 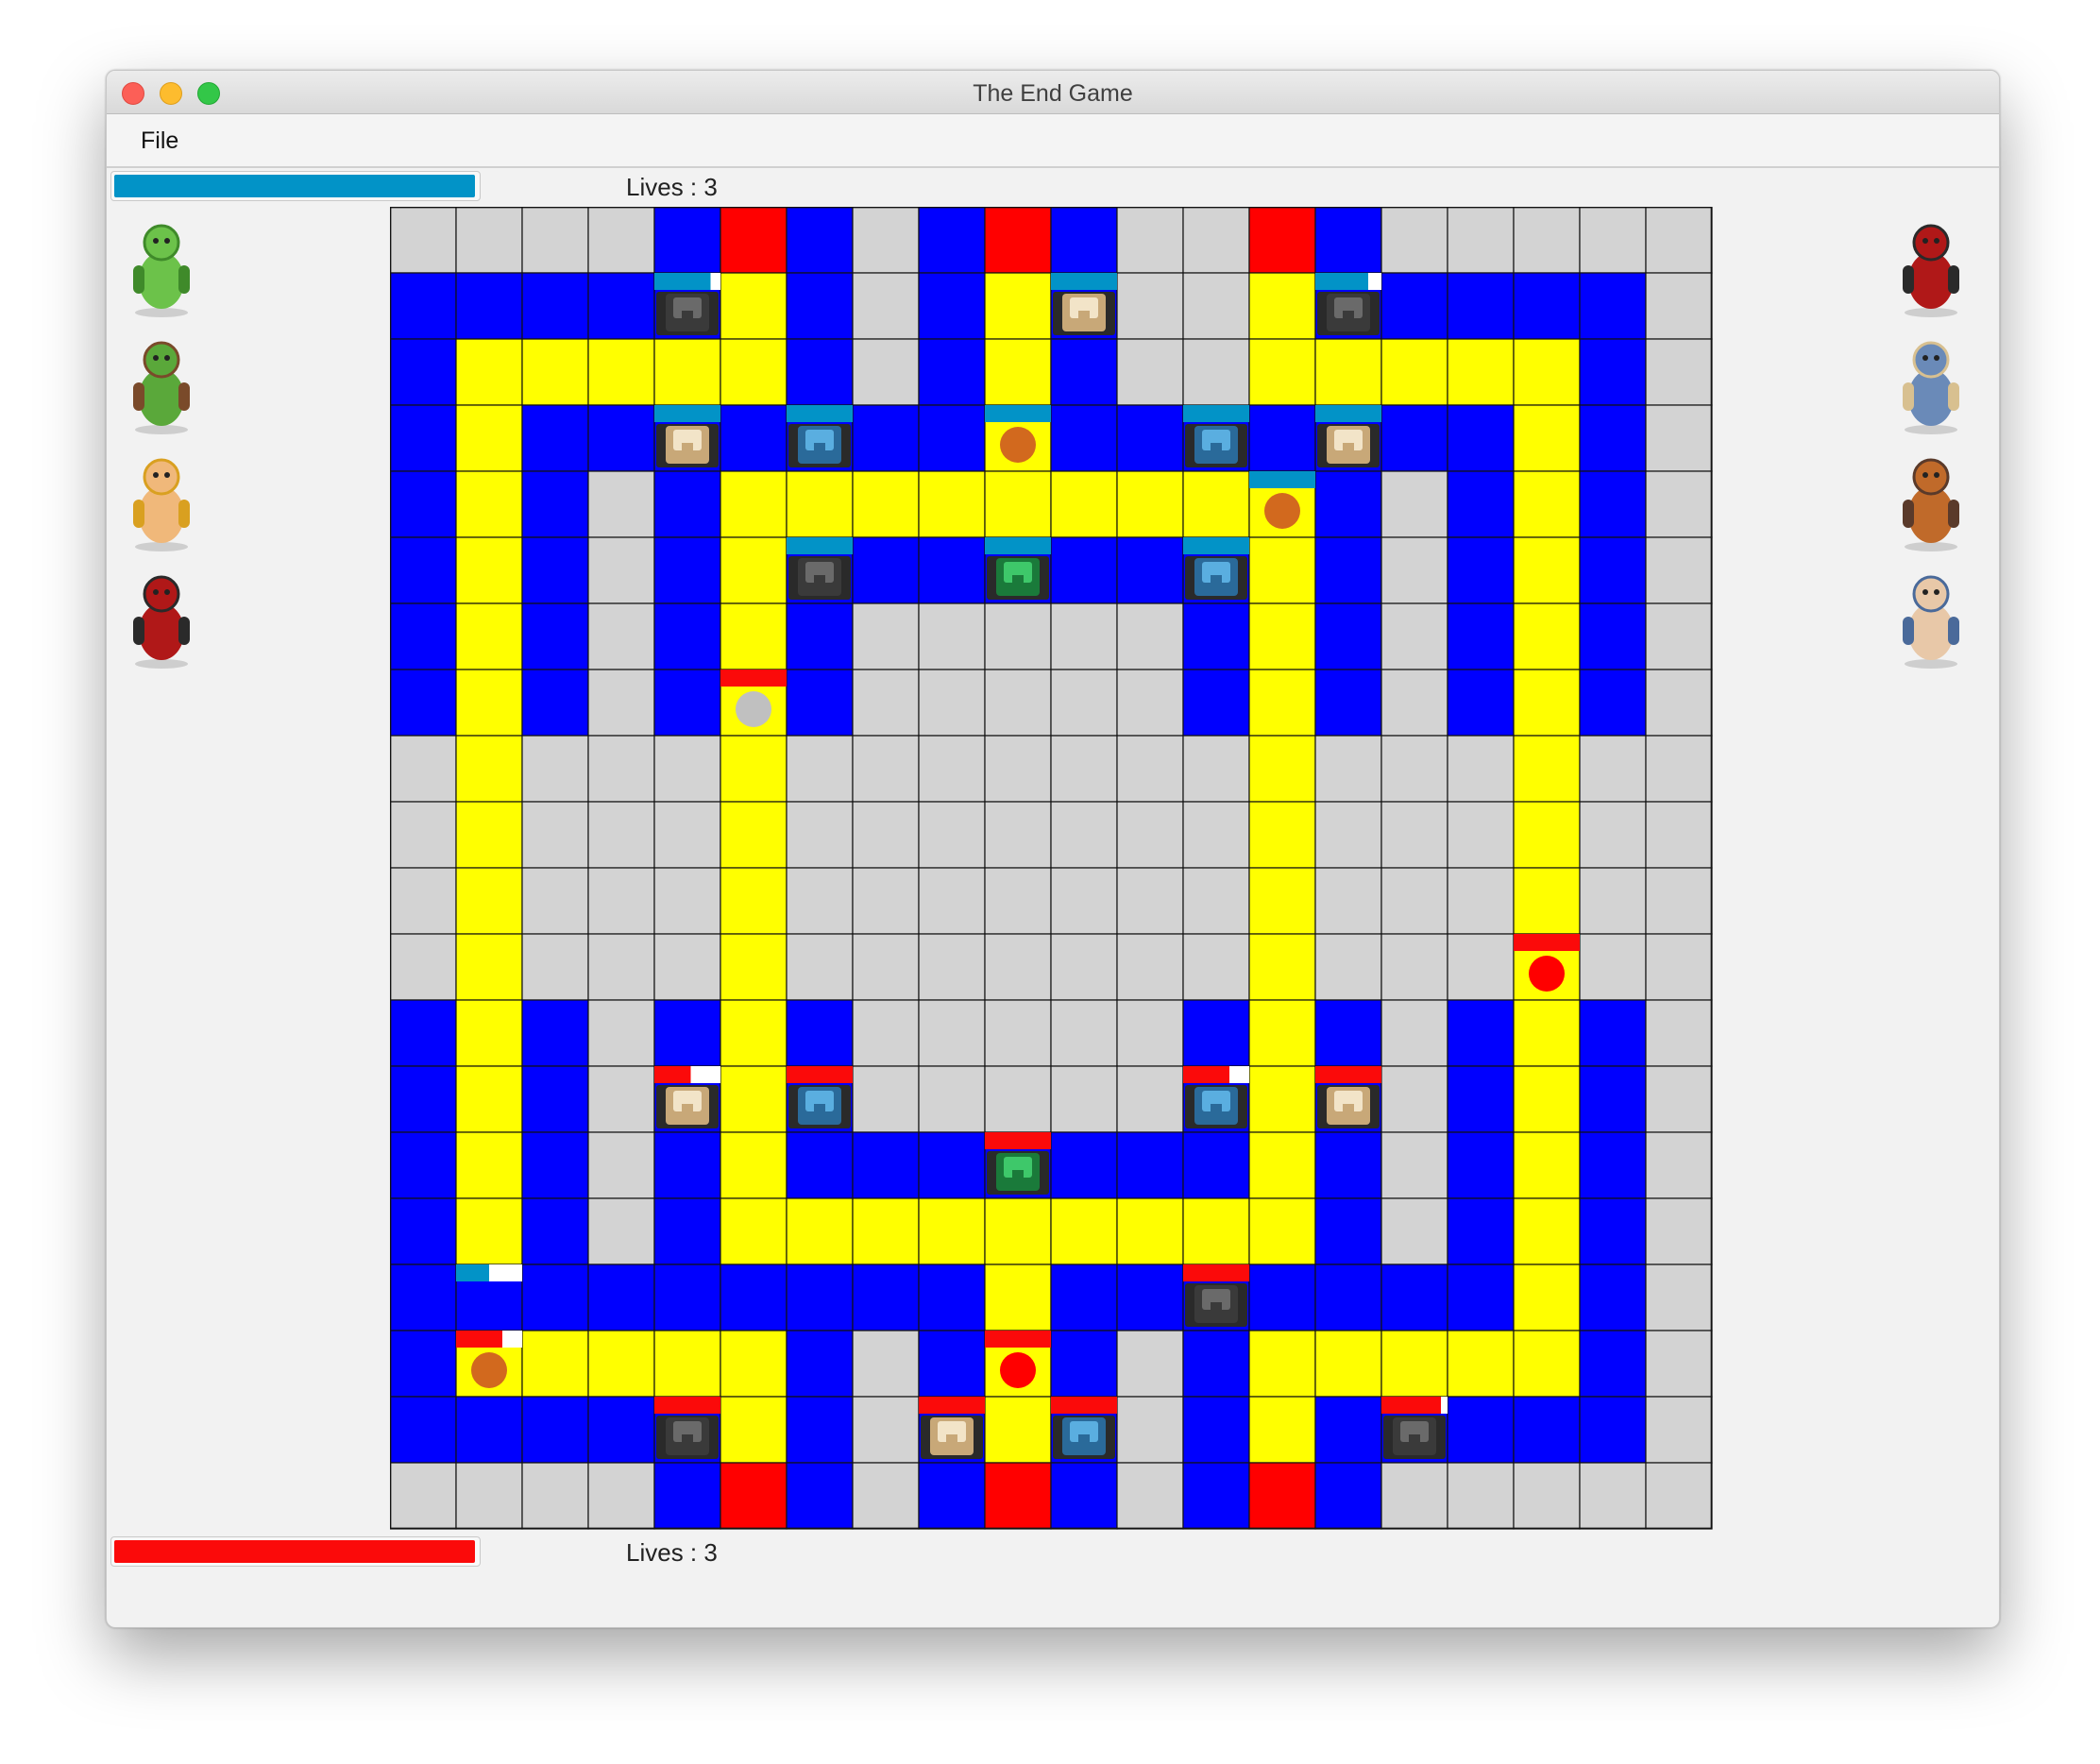 I want to click on unit-token, so click(x=489, y=1370).